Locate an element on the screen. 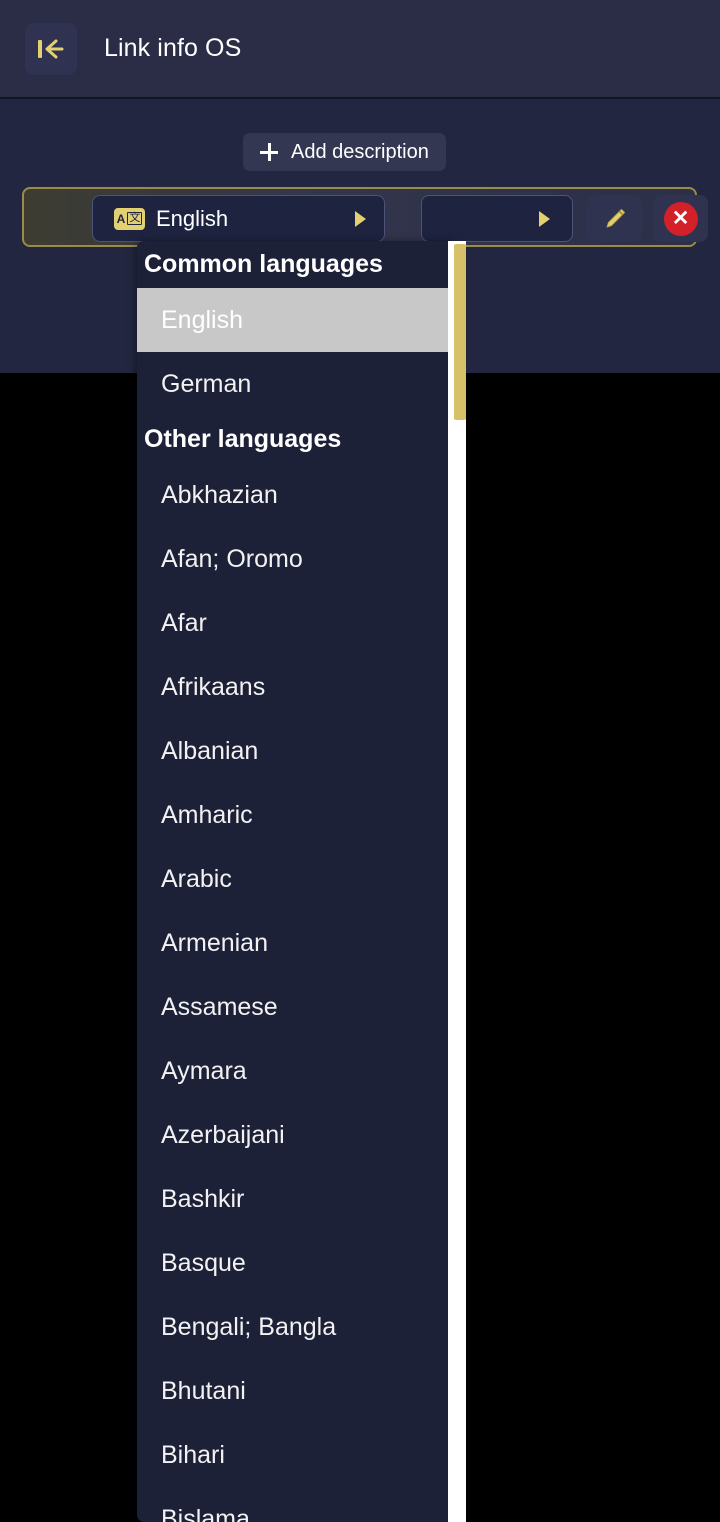 The image size is (720, 1522). delete-button: ✕ is located at coordinates (680, 218).